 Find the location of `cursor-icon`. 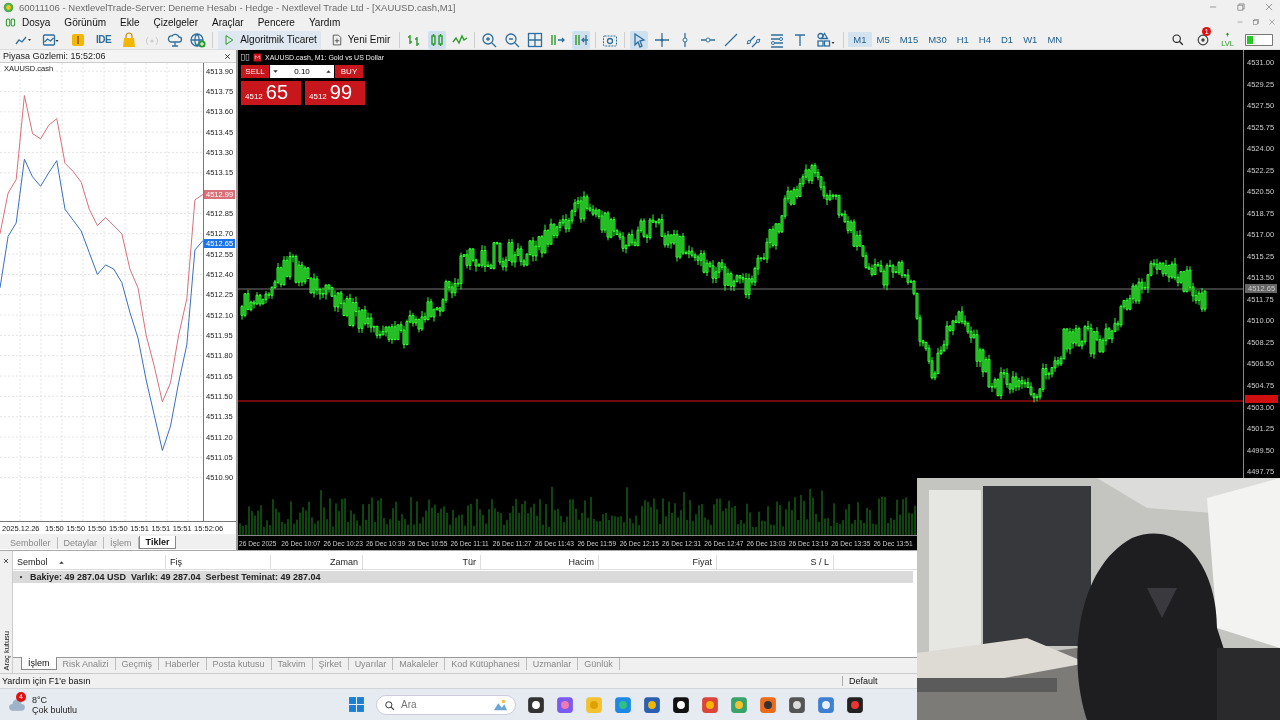

cursor-icon is located at coordinates (639, 39).